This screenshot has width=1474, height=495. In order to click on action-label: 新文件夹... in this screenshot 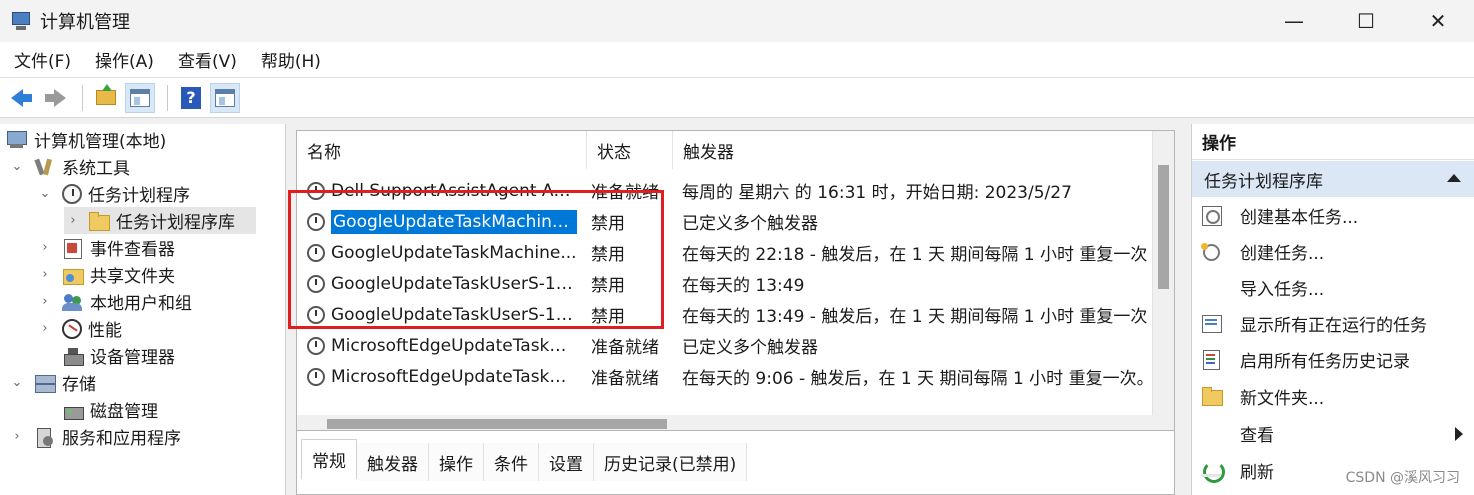, I will do `click(1282, 398)`.